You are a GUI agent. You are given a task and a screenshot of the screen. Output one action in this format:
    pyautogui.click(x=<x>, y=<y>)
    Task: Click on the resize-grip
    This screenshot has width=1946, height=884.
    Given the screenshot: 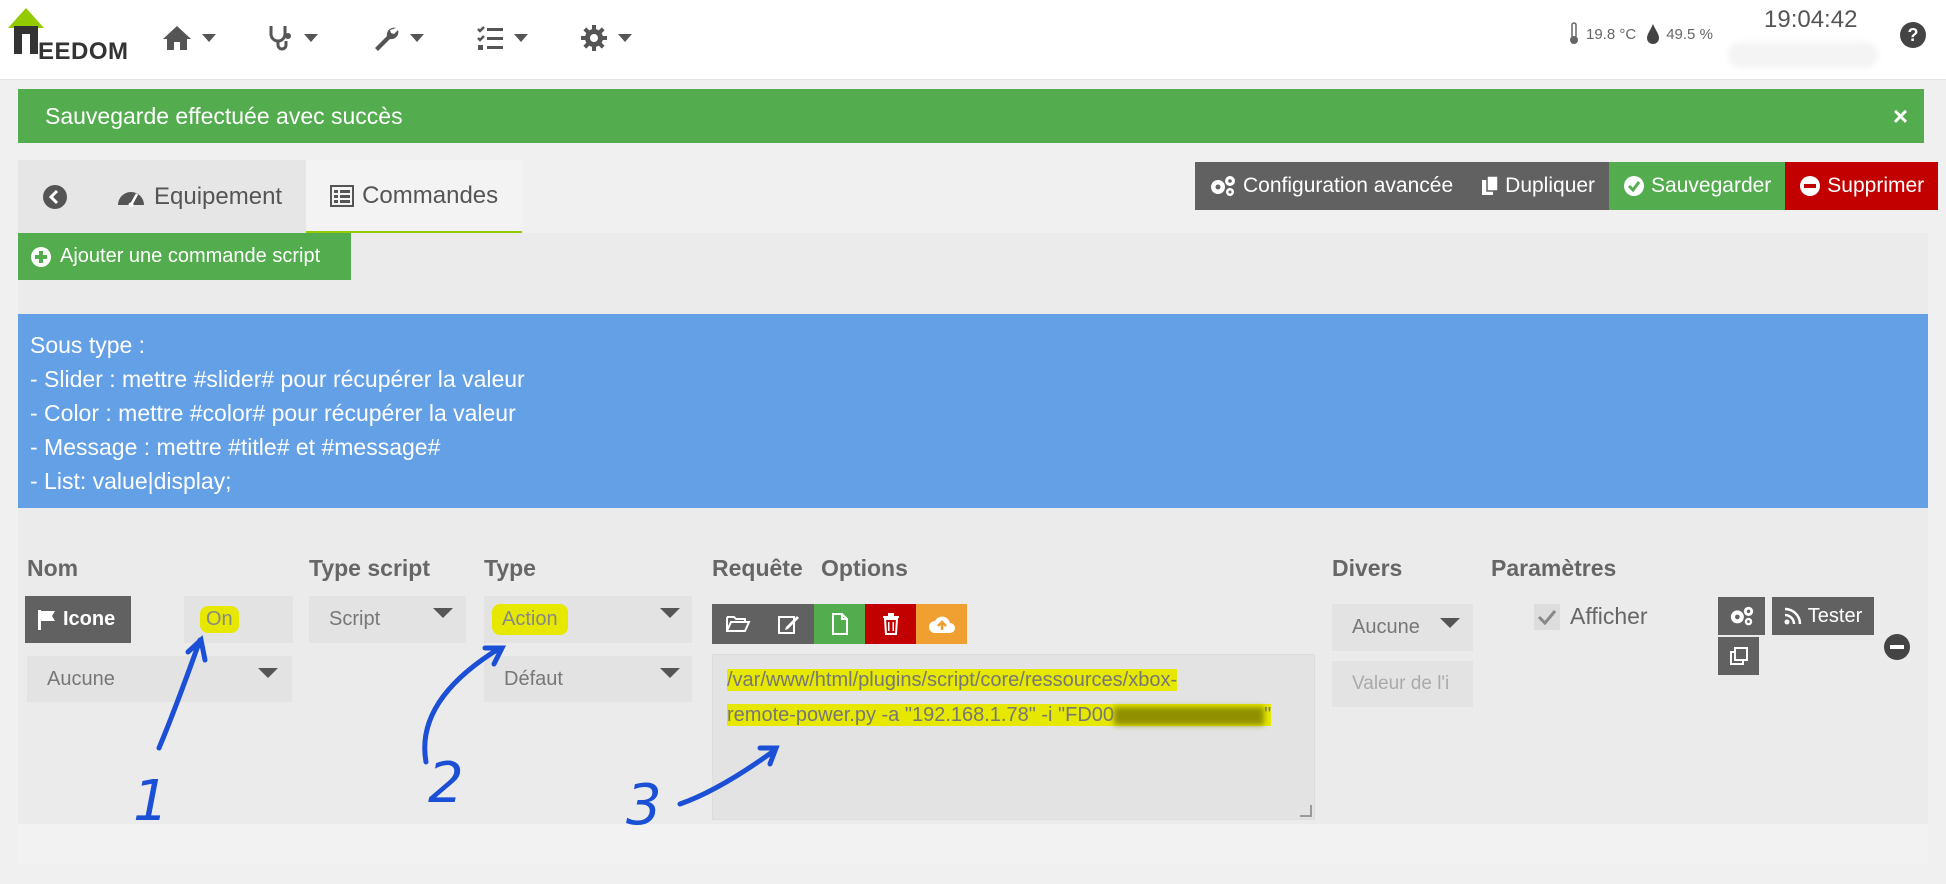 What is the action you would take?
    pyautogui.click(x=1306, y=811)
    